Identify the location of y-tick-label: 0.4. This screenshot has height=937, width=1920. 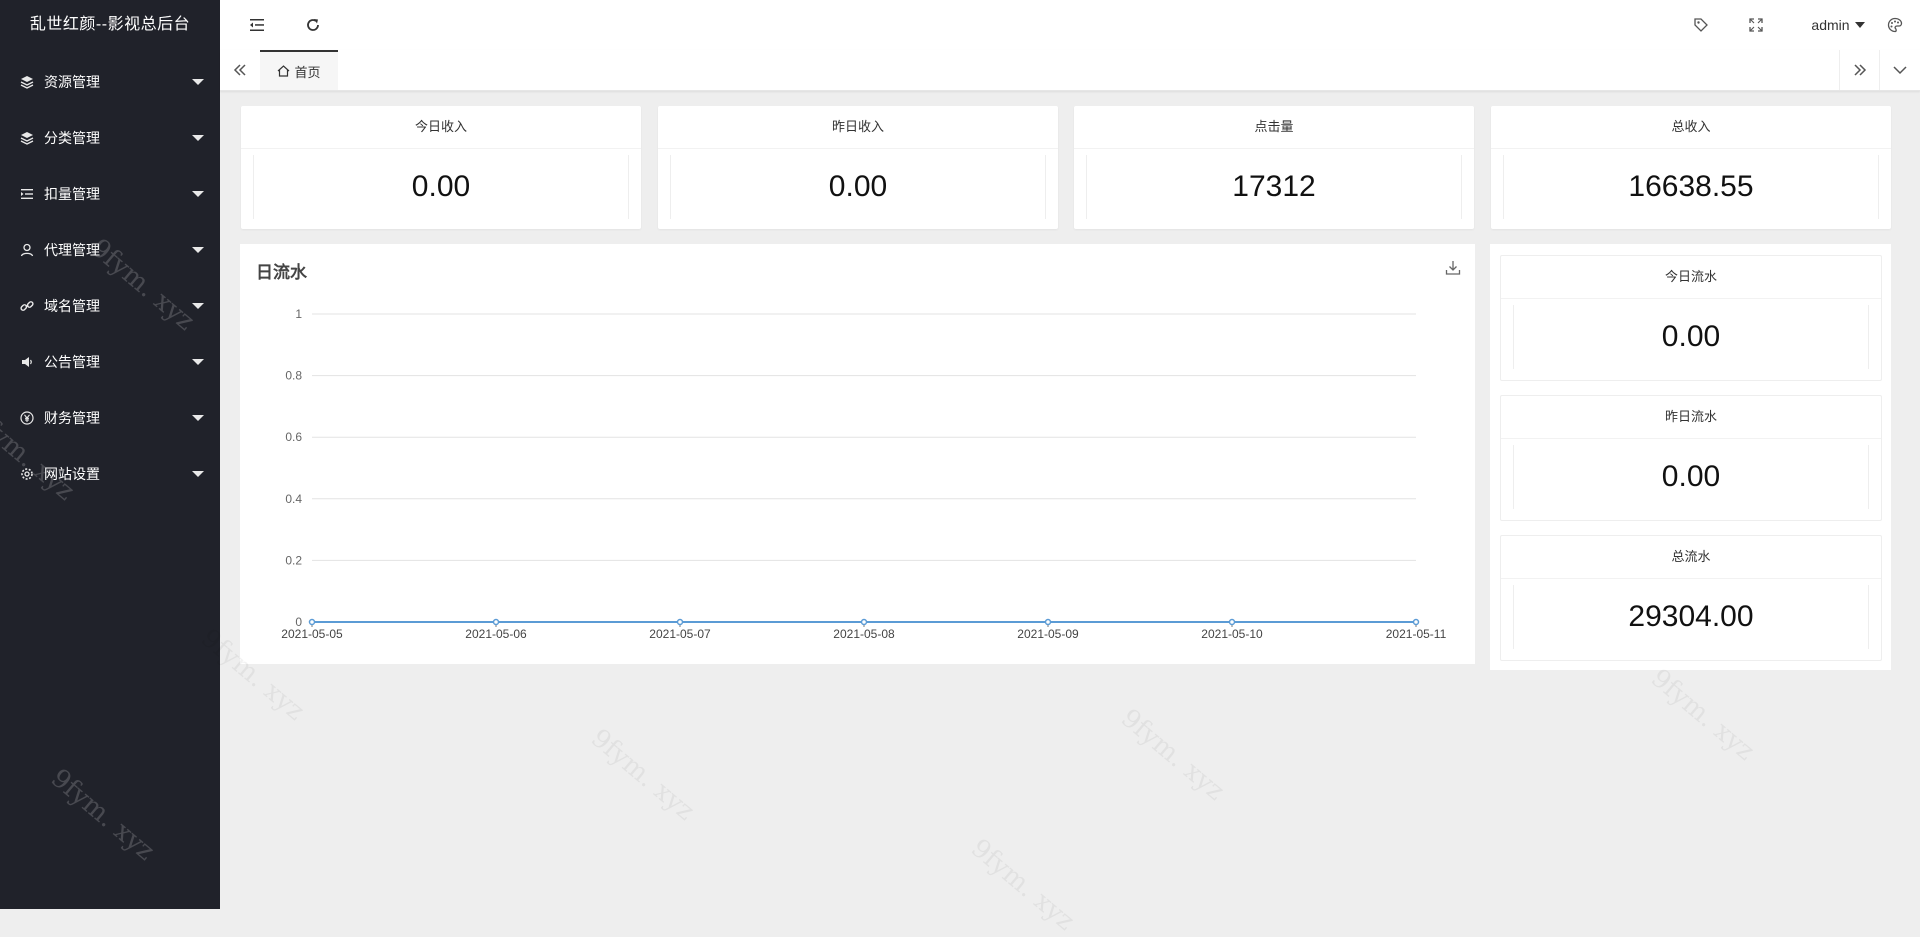
(293, 499).